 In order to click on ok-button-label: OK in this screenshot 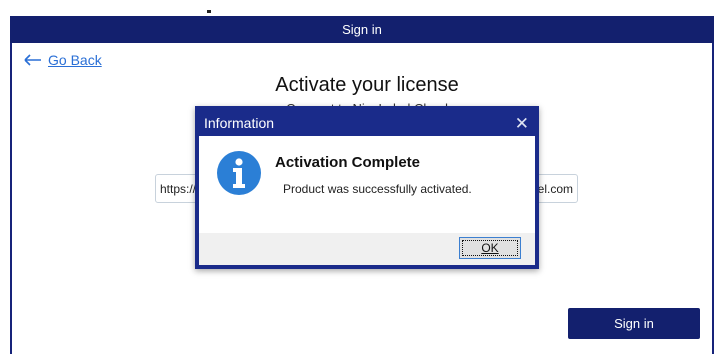, I will do `click(490, 248)`.